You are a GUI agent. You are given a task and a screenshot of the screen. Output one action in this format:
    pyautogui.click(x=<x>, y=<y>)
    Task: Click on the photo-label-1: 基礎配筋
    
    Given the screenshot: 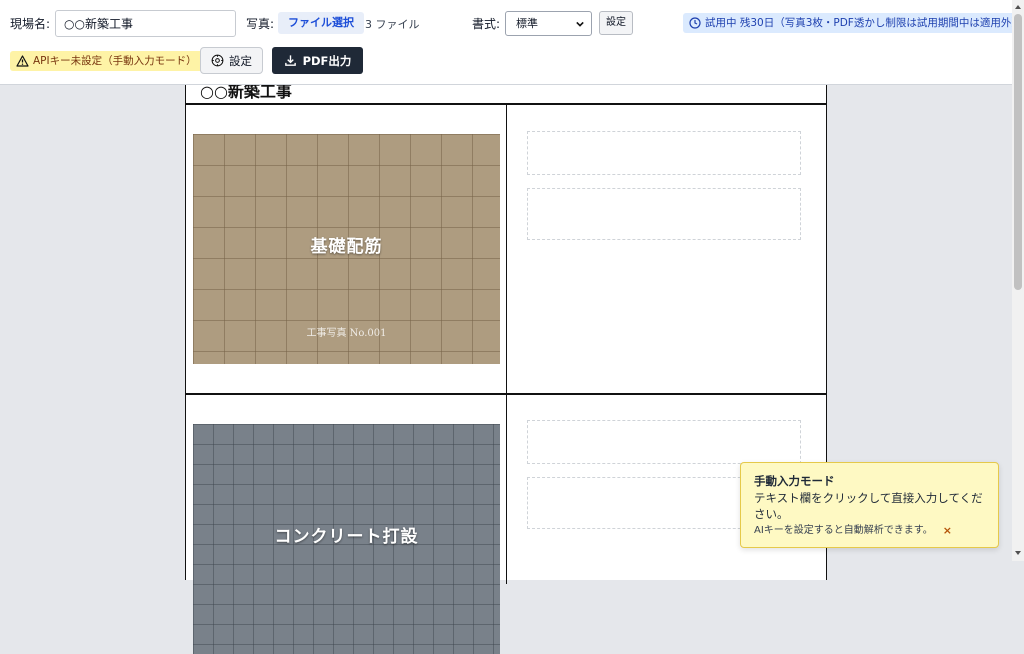 What is the action you would take?
    pyautogui.click(x=346, y=247)
    